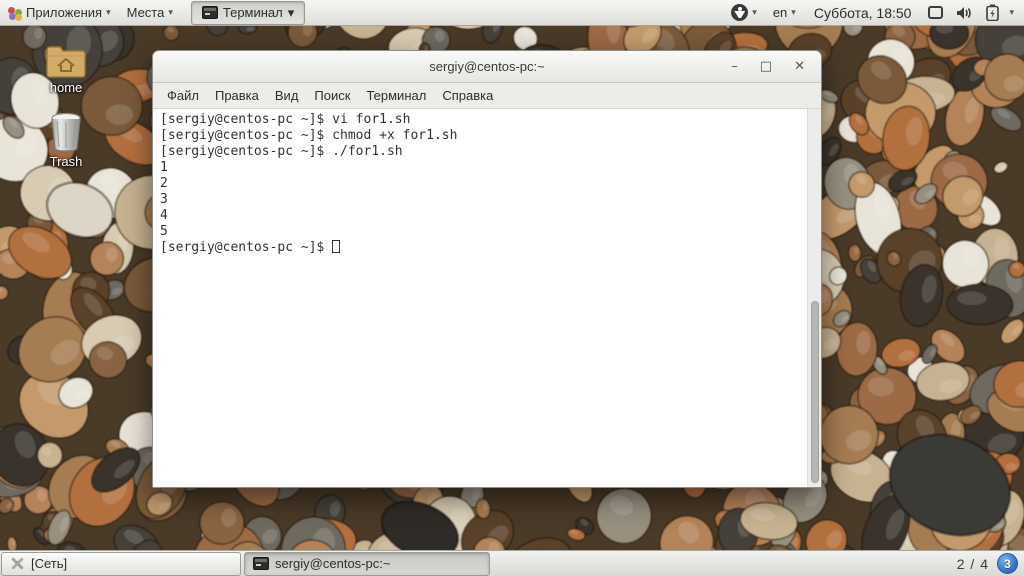 This screenshot has height=576, width=1024. I want to click on window-titlebar: sergiy@centos-pc:~ – □ ✕, so click(487, 67).